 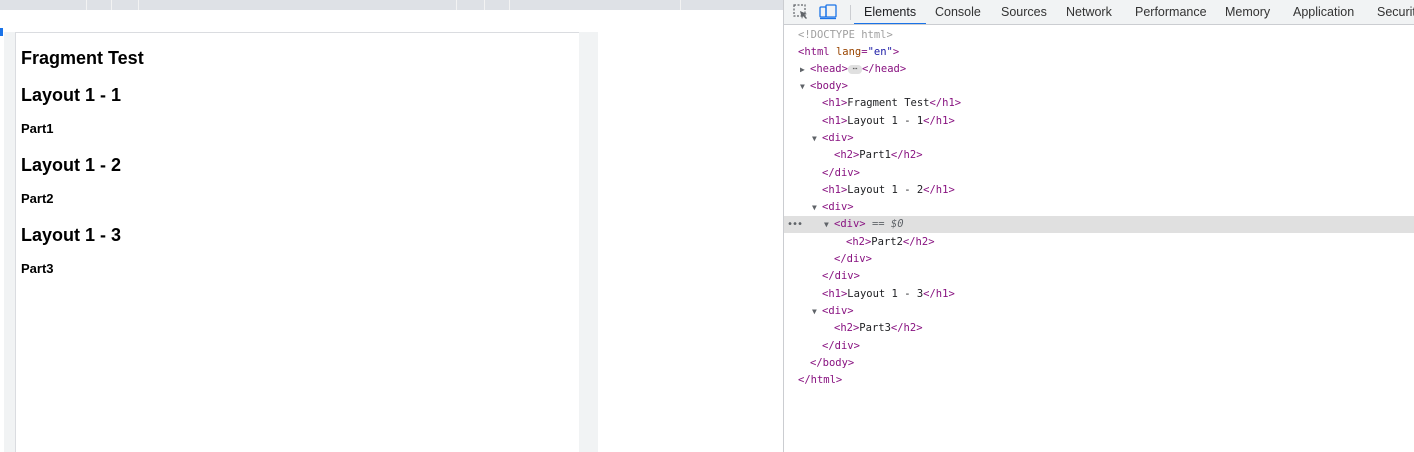 What do you see at coordinates (1395, 12) in the screenshot?
I see `tab-security: Security` at bounding box center [1395, 12].